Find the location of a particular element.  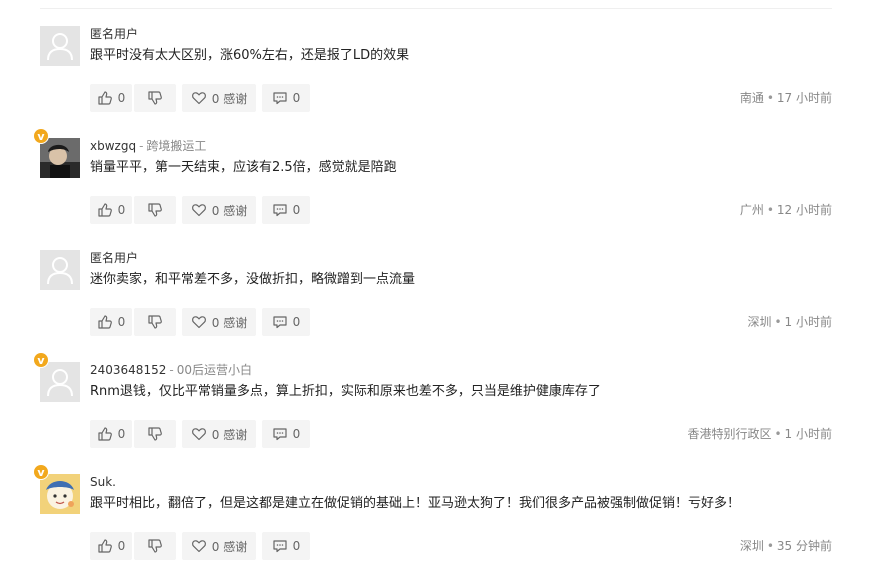

comment-meta: 广州 • 12 小时前 is located at coordinates (786, 210).